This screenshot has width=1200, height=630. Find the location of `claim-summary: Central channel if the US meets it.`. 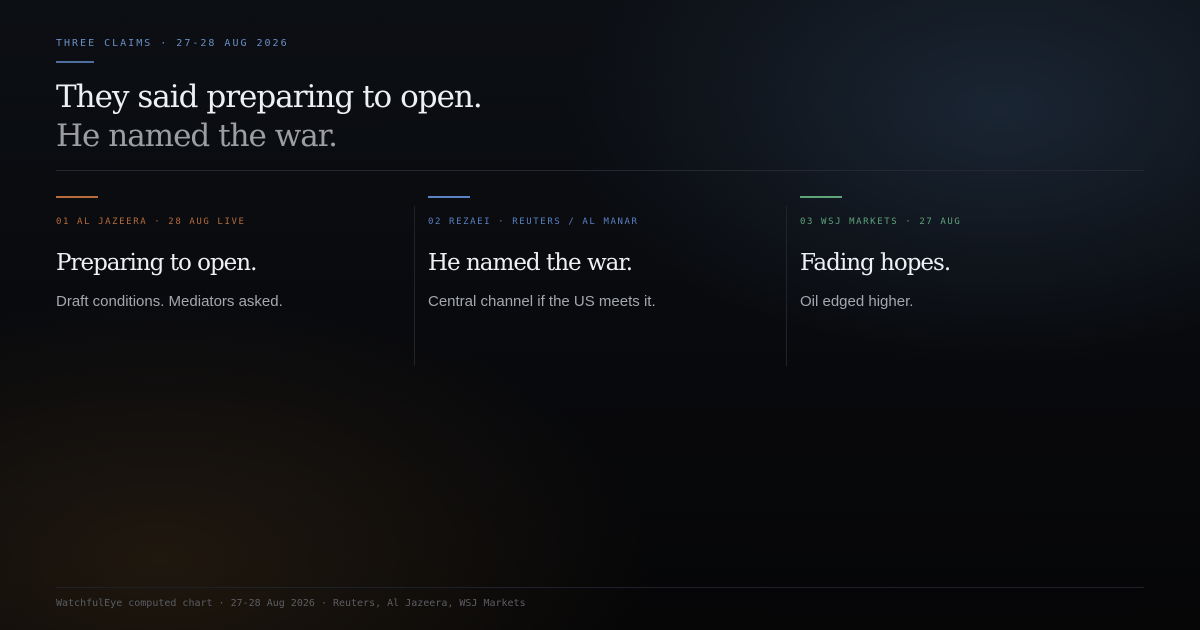

claim-summary: Central channel if the US meets it. is located at coordinates (542, 301).